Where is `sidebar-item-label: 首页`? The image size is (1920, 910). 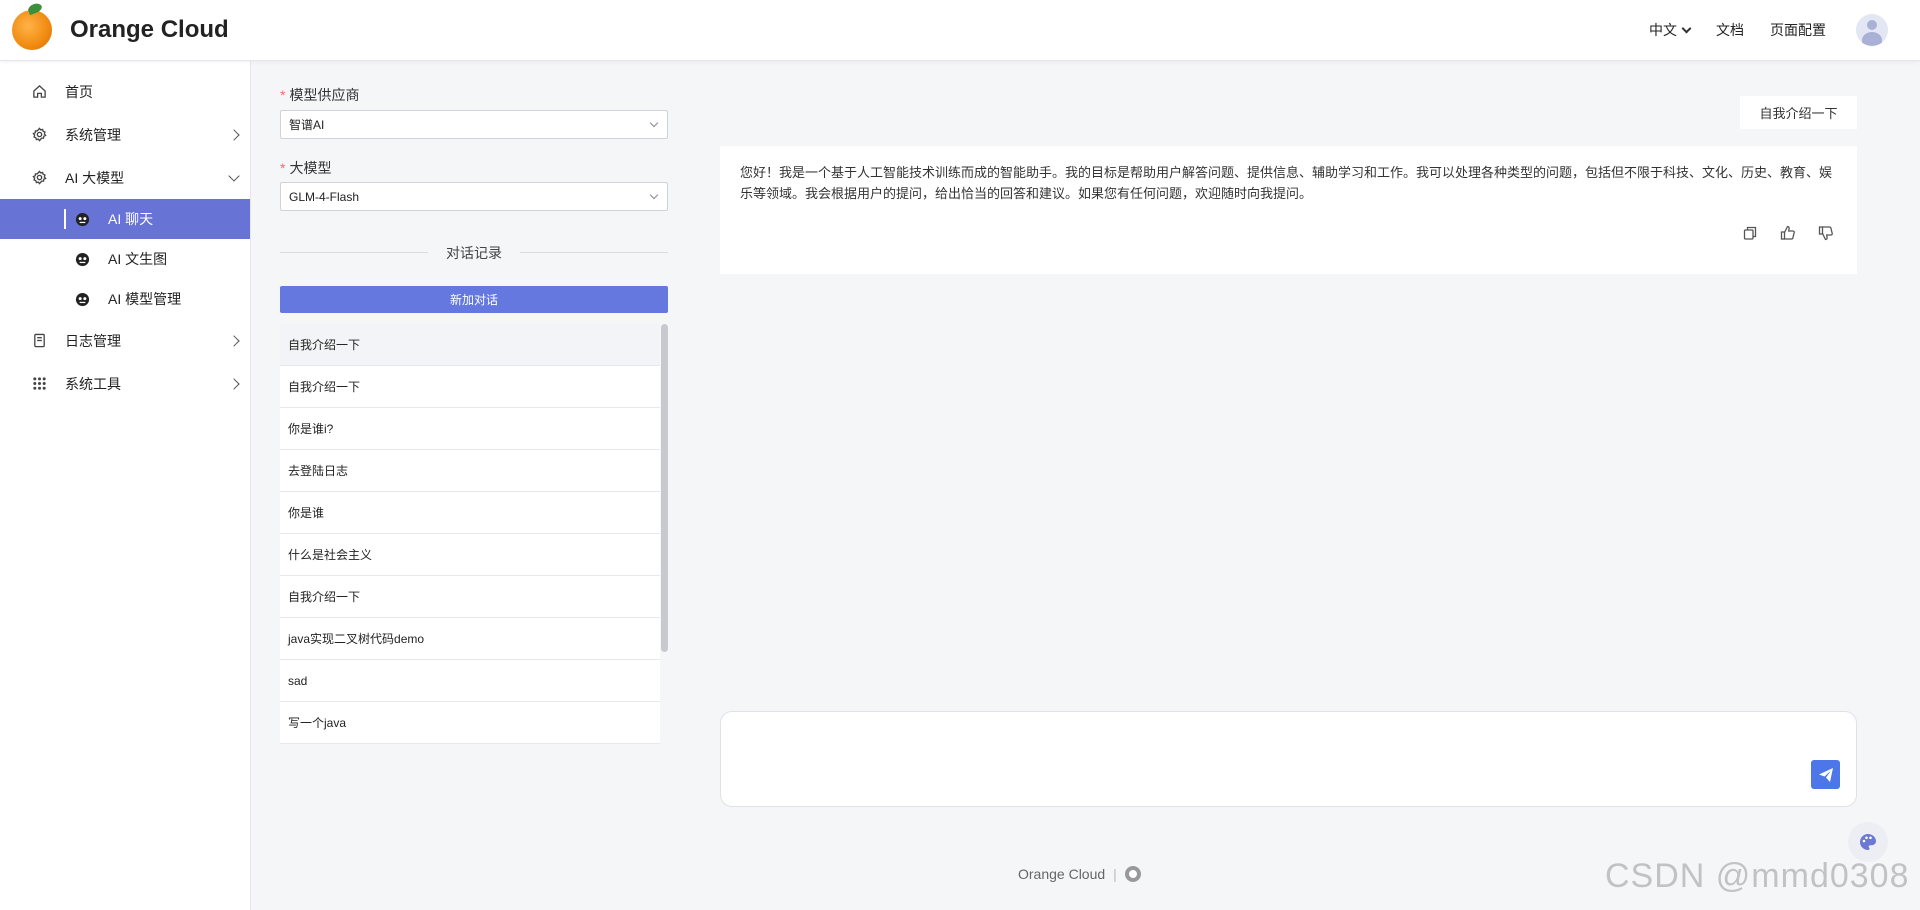
sidebar-item-label: 首页 is located at coordinates (79, 91).